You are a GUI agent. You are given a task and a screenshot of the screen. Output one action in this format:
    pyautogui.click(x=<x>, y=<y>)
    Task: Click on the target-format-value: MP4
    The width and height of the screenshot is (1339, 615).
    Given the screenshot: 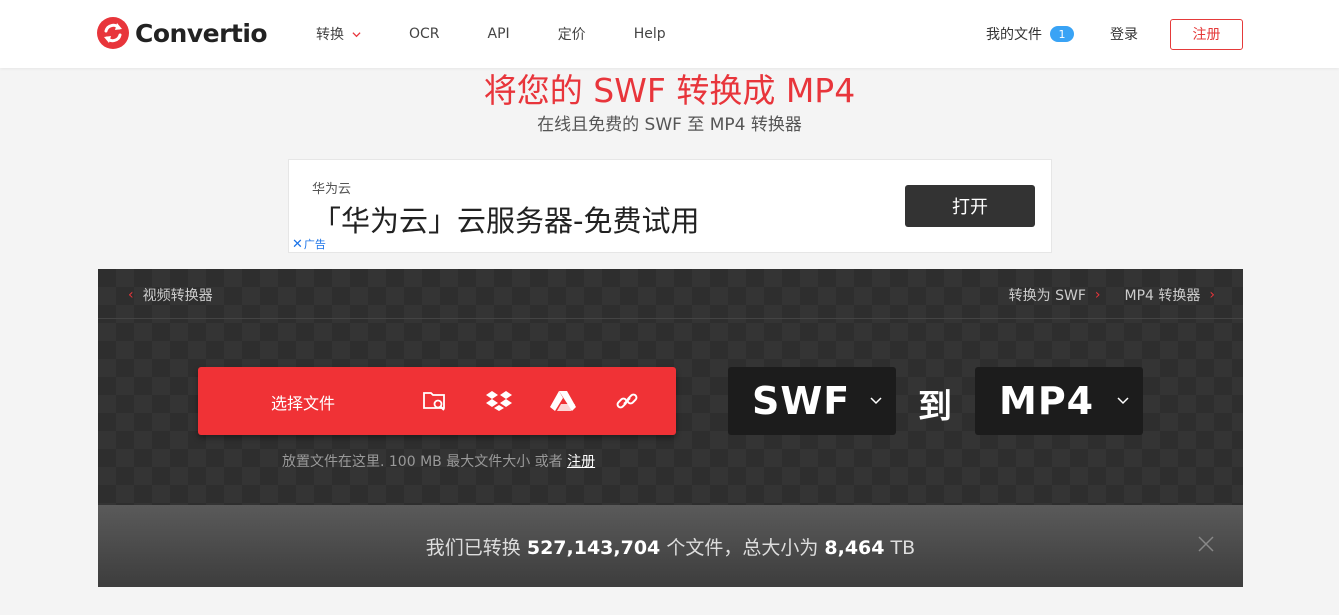 What is the action you would take?
    pyautogui.click(x=1047, y=401)
    